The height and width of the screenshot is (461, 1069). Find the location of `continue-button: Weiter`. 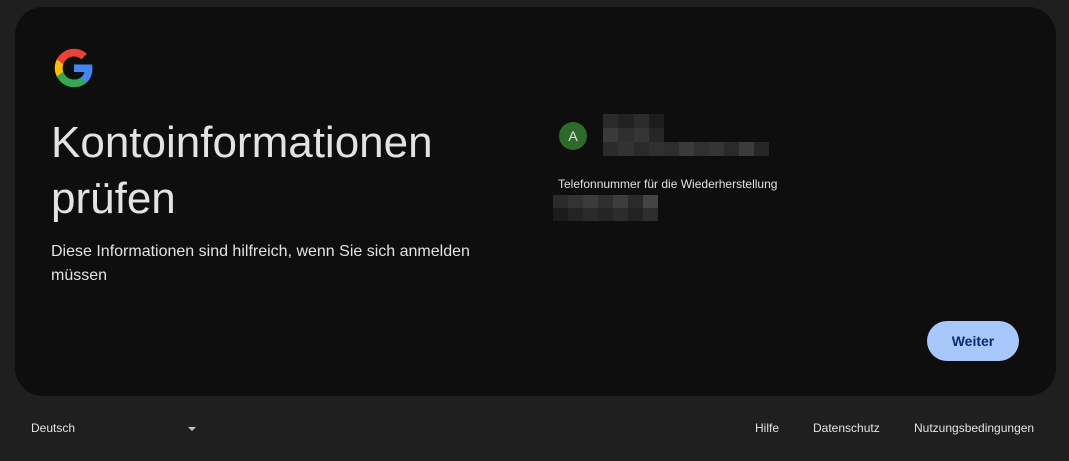

continue-button: Weiter is located at coordinates (973, 341).